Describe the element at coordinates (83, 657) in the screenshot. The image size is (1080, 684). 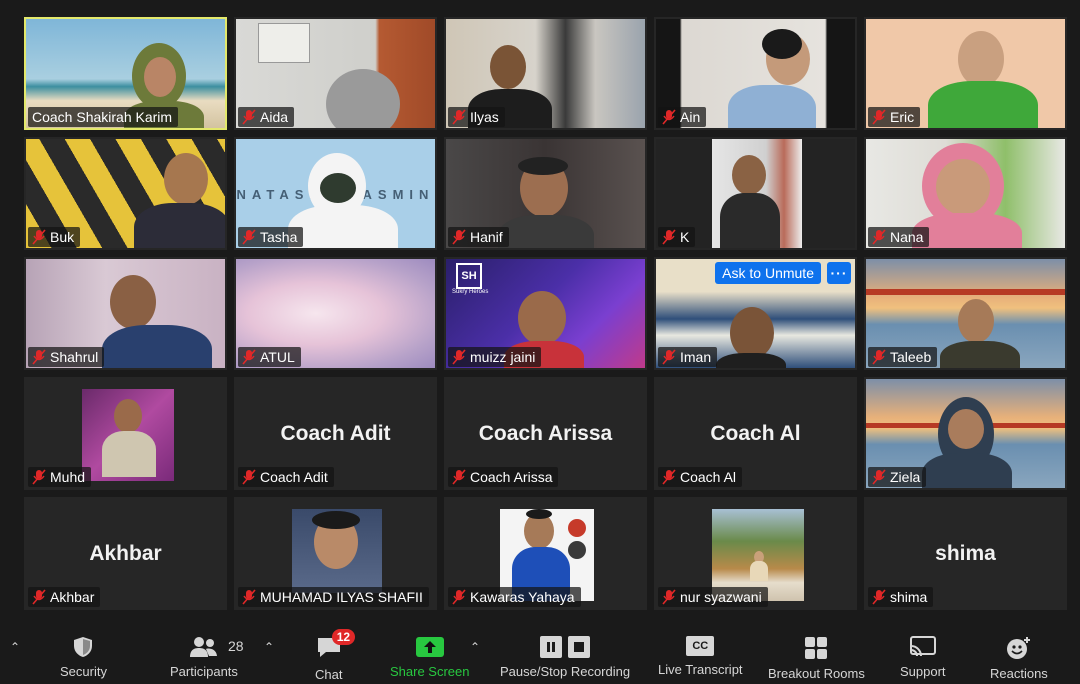
I see `security-button: Security` at that location.